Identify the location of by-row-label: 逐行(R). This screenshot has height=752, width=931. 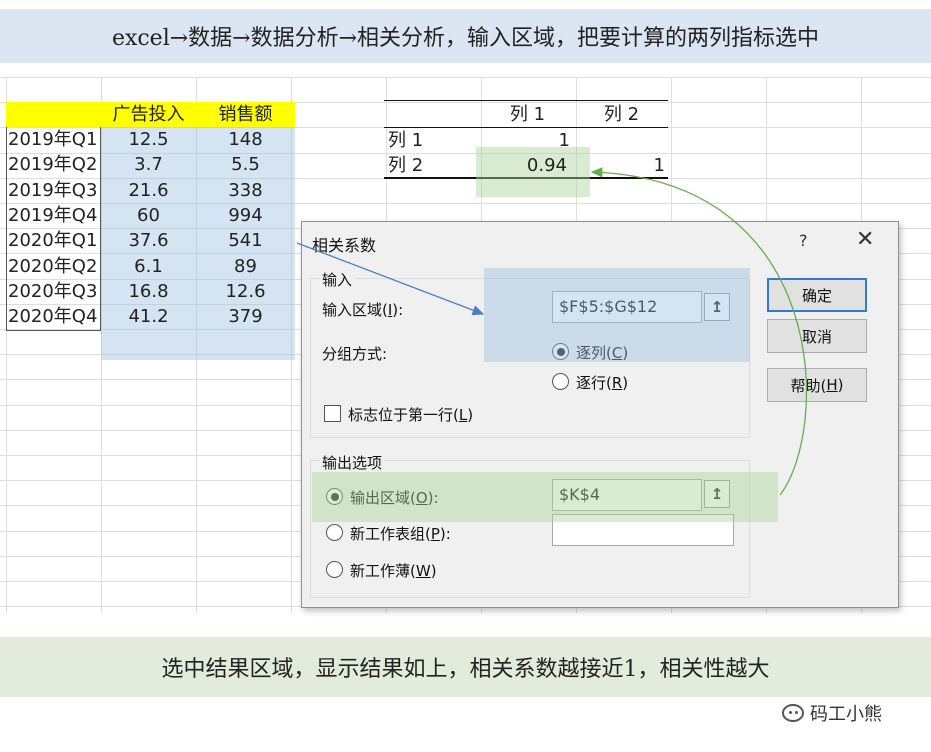
(602, 383).